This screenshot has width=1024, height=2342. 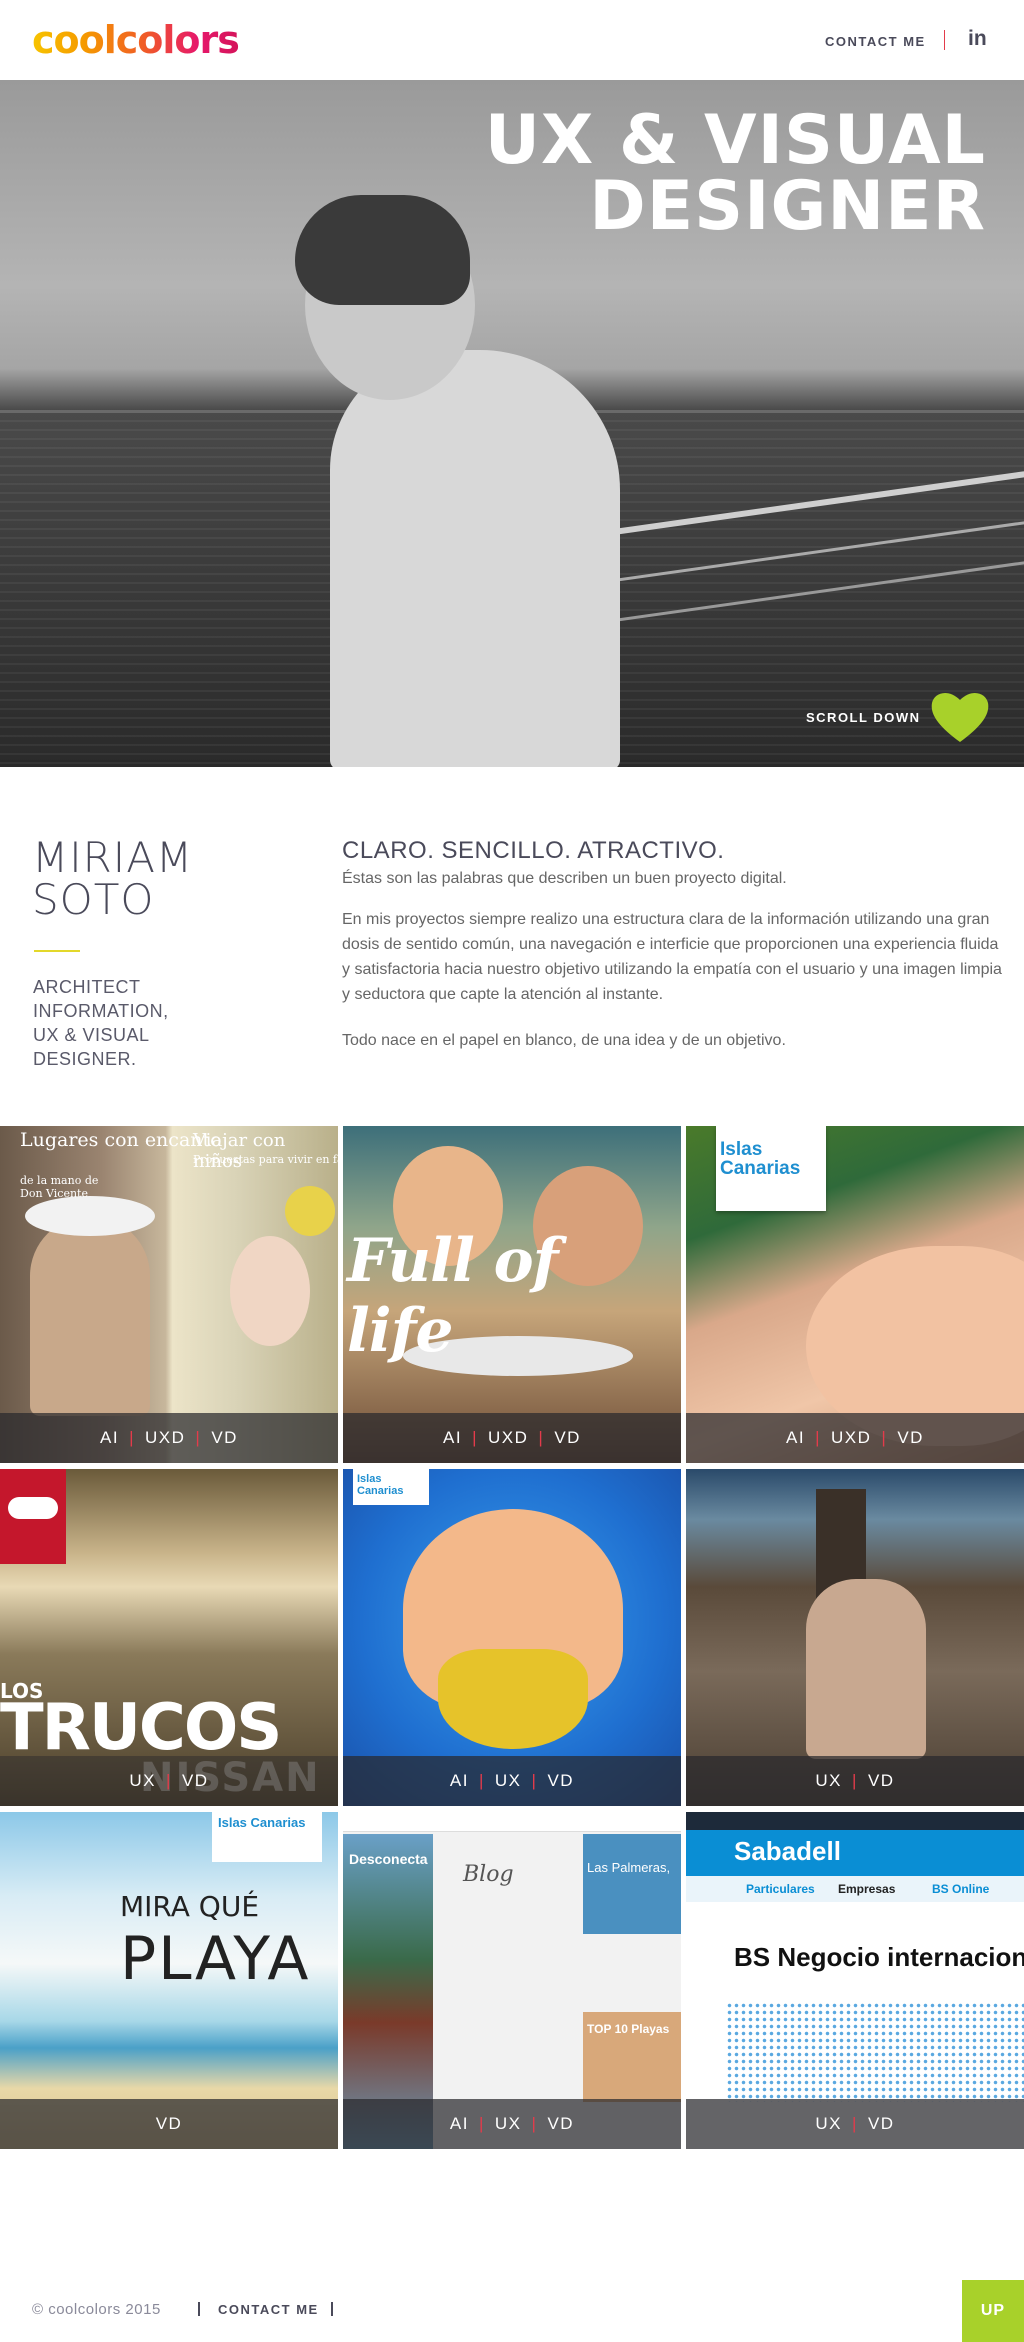 What do you see at coordinates (787, 206) in the screenshot?
I see `hero-title-line: DESIGNER` at bounding box center [787, 206].